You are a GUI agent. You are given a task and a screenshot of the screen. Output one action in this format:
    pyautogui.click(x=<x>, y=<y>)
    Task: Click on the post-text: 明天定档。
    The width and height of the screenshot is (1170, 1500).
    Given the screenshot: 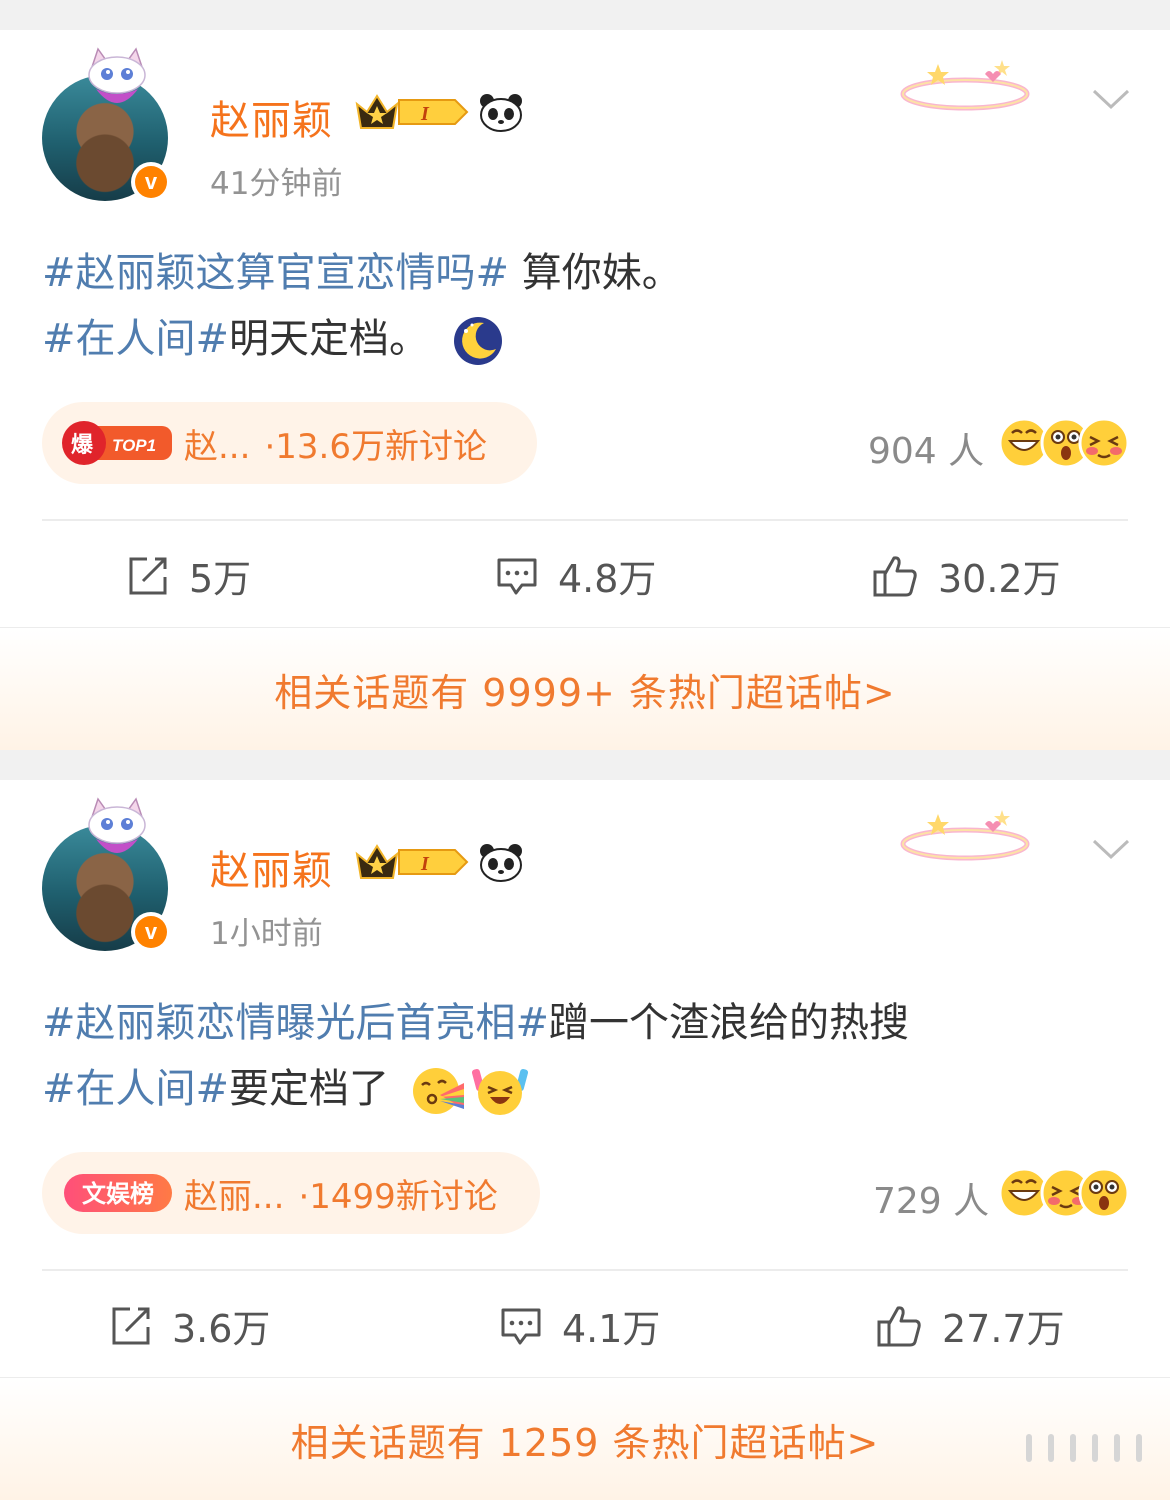 What is the action you would take?
    pyautogui.click(x=329, y=339)
    